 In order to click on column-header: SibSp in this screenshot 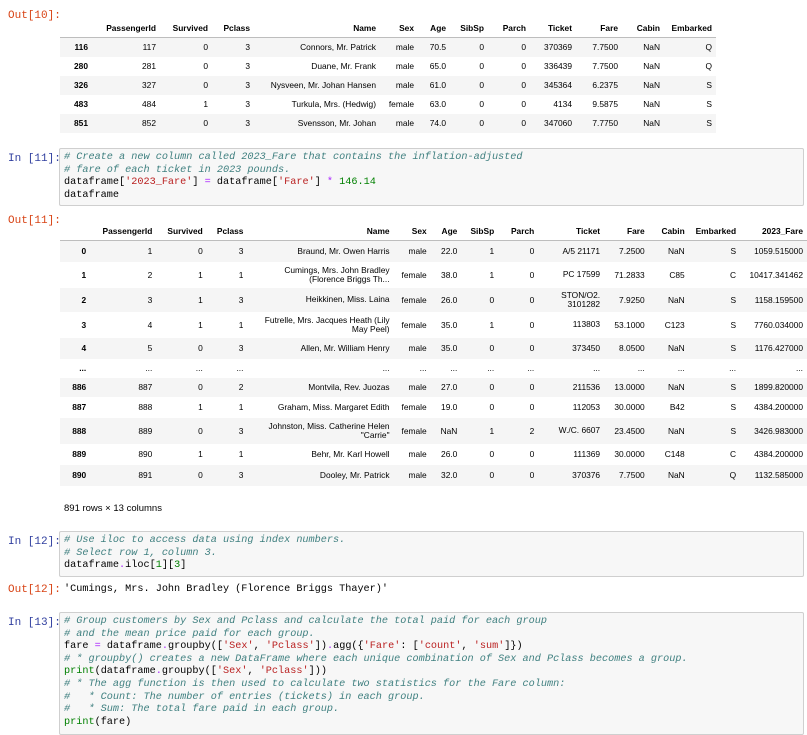, I will do `click(469, 28)`.